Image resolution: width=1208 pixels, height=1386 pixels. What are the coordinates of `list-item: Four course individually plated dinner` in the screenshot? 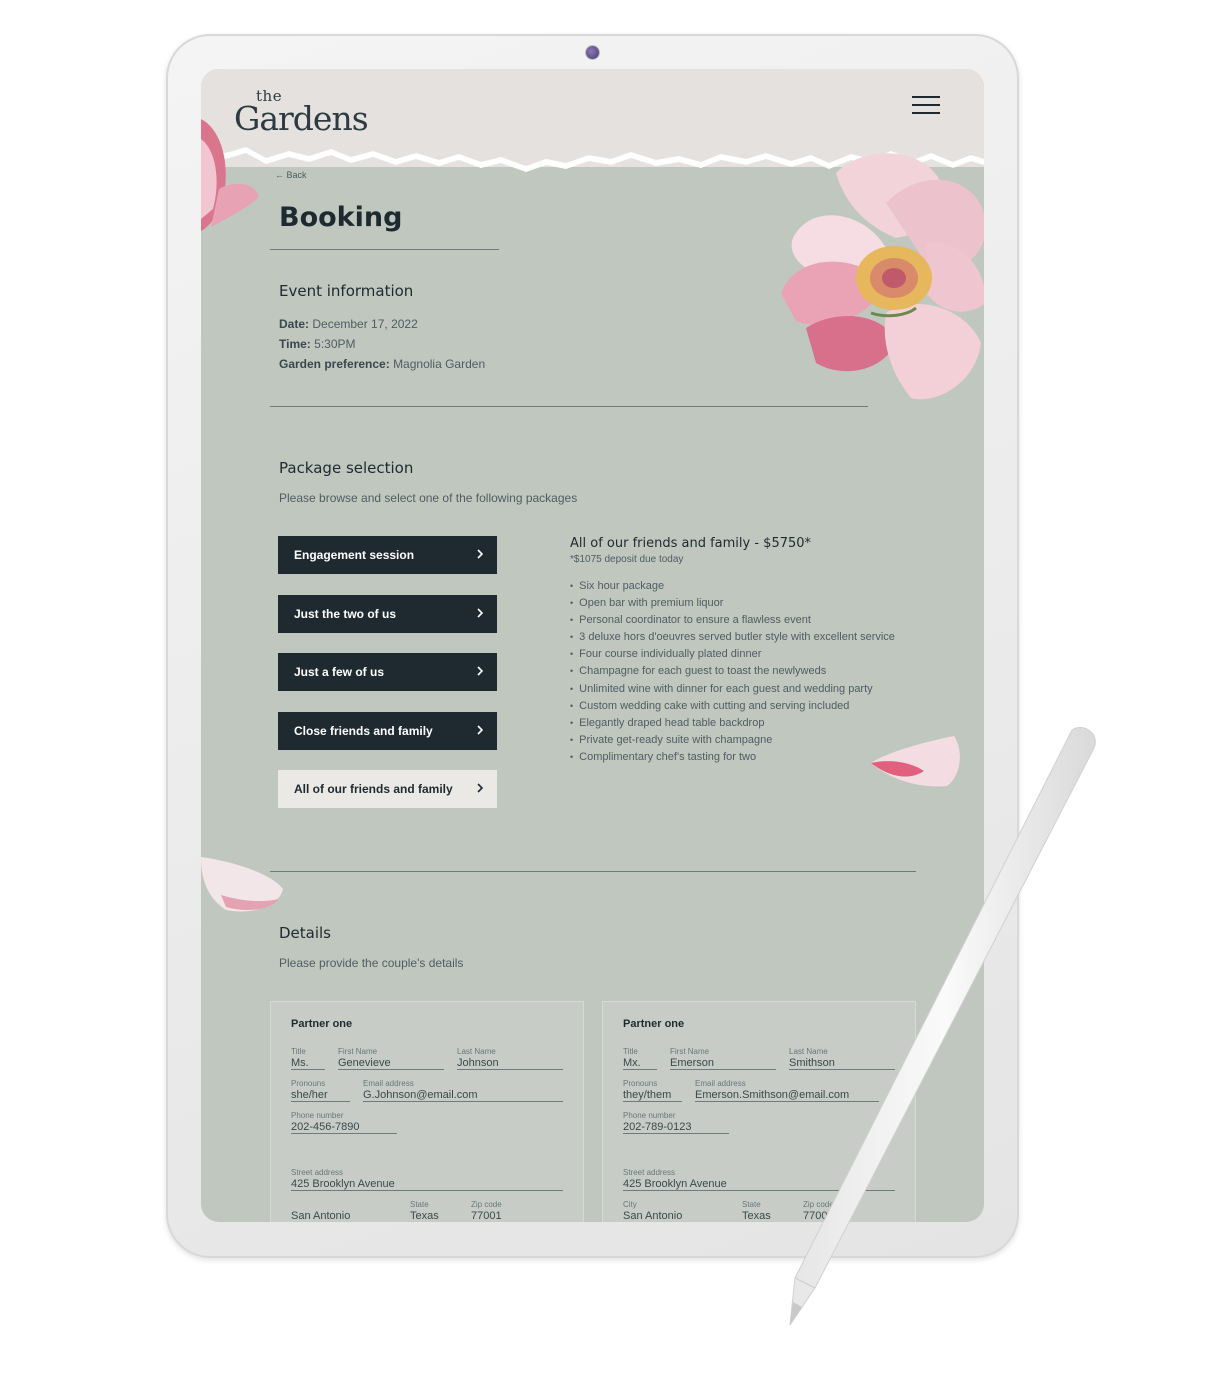 It's located at (732, 654).